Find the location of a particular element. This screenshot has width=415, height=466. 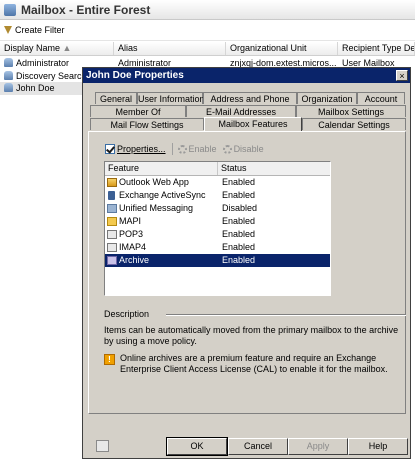

column-label: Recipient Type Deta is located at coordinates (378, 48).